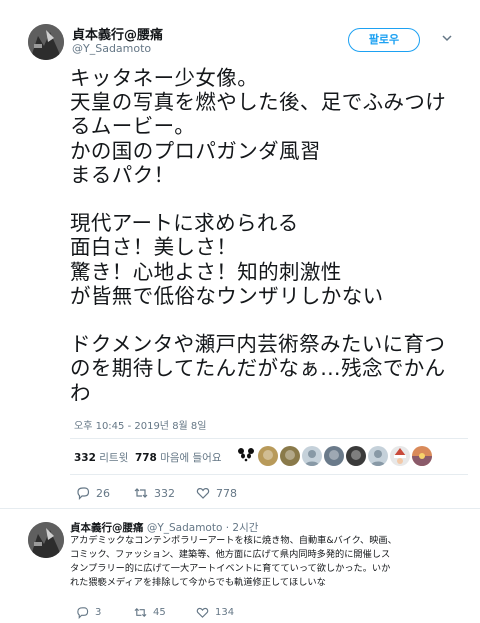 This screenshot has width=480, height=623. I want to click on like-stat-label: 마음에 들어요, so click(190, 458).